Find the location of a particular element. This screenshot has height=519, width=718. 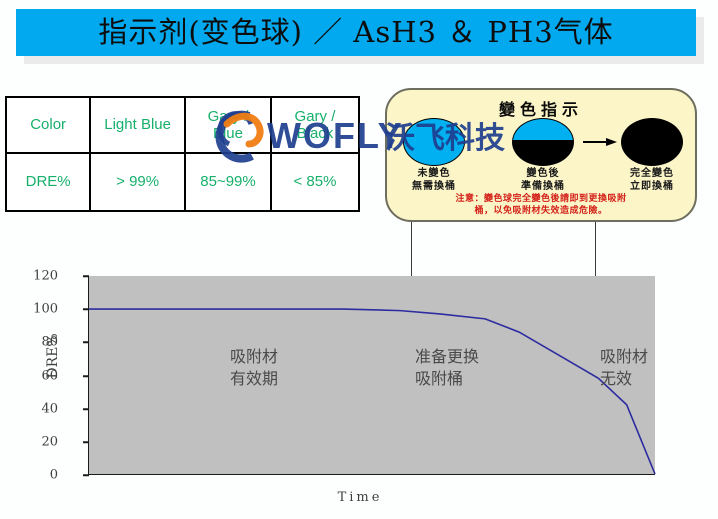

y-tick-label: 20 is located at coordinates (49, 442).